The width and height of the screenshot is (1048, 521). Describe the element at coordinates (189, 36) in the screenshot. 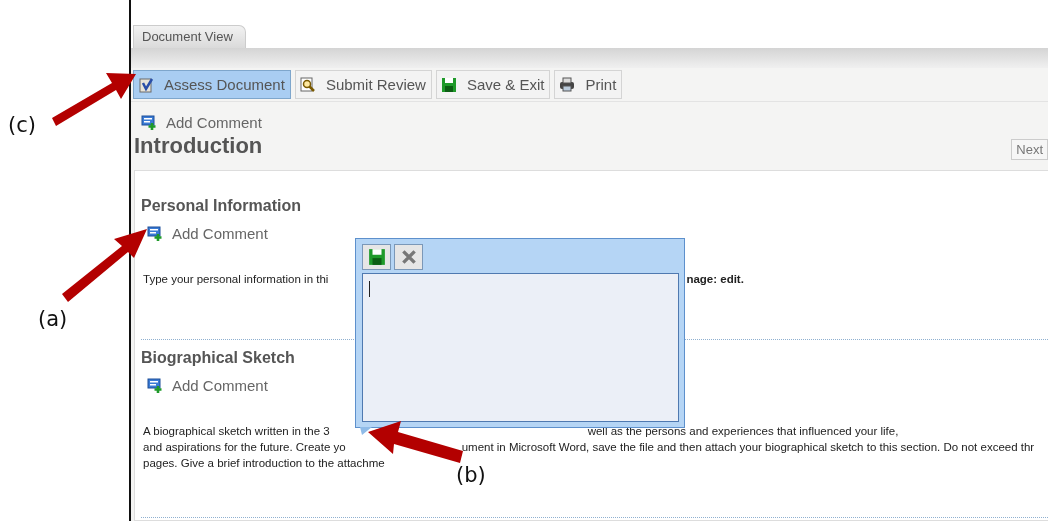

I see `tab: Document View` at that location.